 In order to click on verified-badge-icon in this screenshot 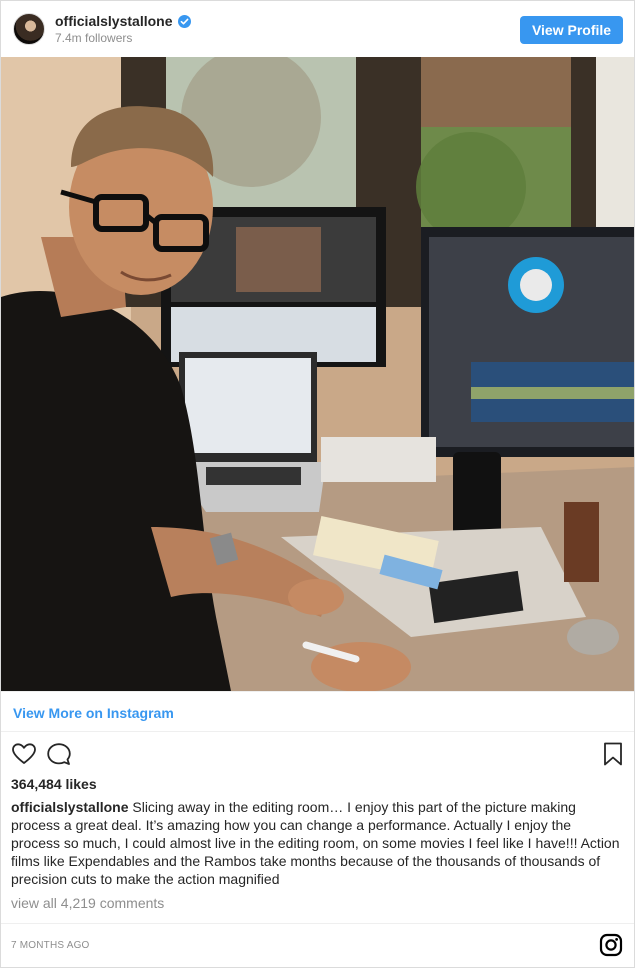, I will do `click(185, 21)`.